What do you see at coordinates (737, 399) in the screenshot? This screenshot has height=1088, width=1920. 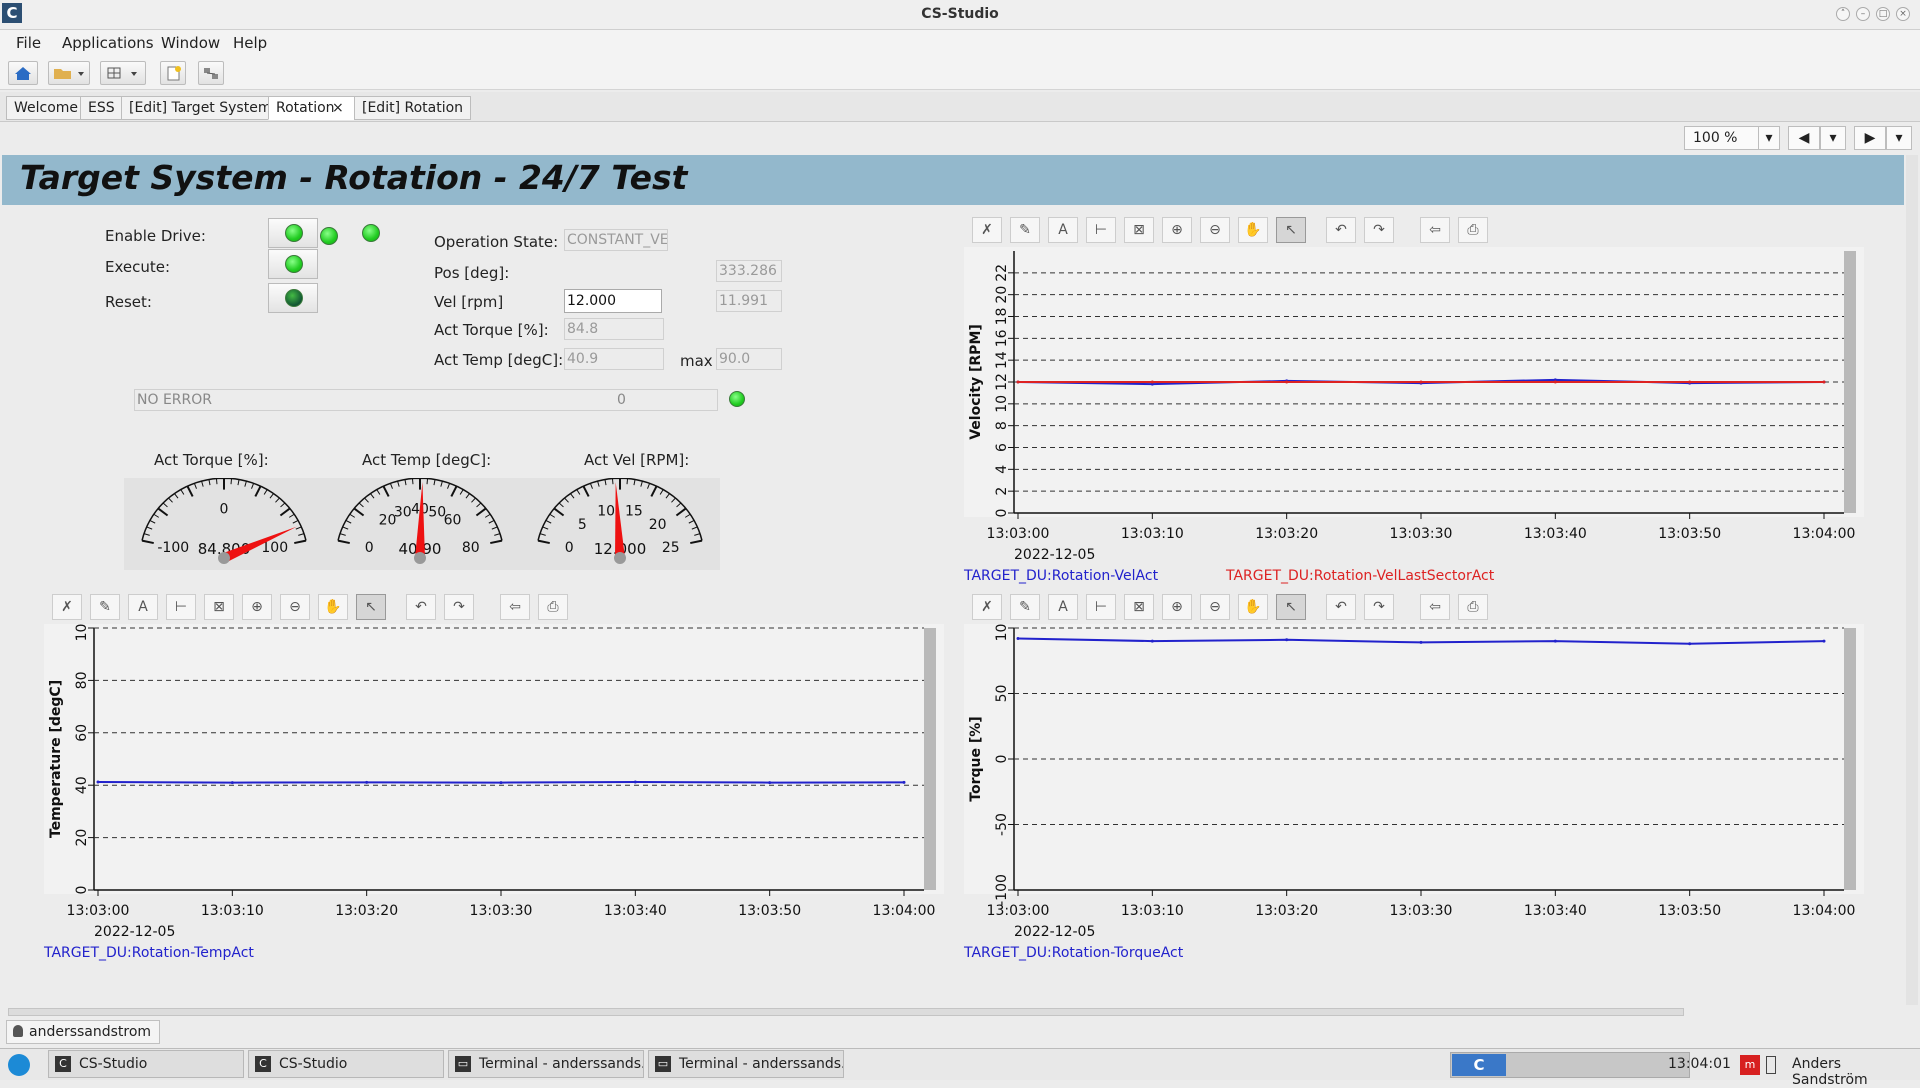 I see `error-status-led` at bounding box center [737, 399].